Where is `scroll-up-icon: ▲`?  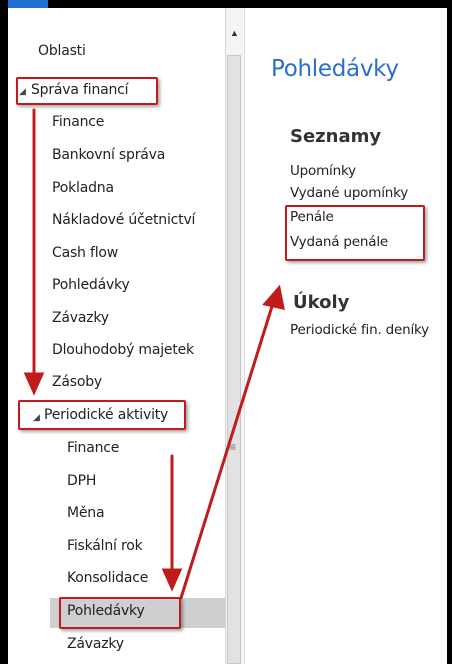 scroll-up-icon: ▲ is located at coordinates (234, 33).